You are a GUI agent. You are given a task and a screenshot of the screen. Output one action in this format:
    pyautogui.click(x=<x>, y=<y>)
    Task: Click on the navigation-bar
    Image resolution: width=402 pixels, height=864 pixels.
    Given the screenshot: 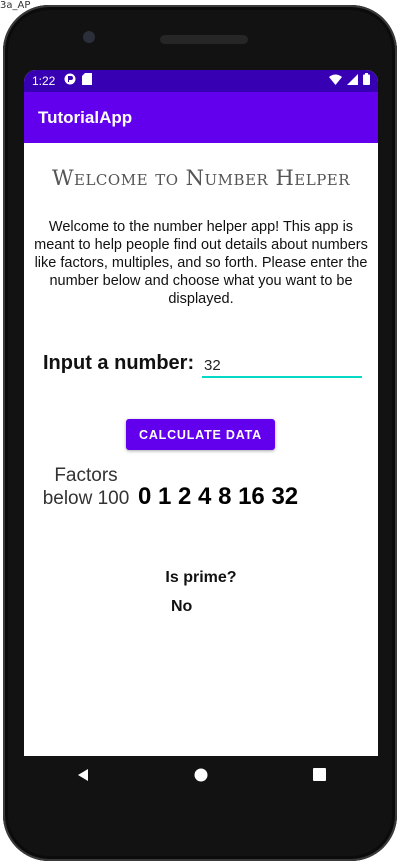 What is the action you would take?
    pyautogui.click(x=201, y=777)
    